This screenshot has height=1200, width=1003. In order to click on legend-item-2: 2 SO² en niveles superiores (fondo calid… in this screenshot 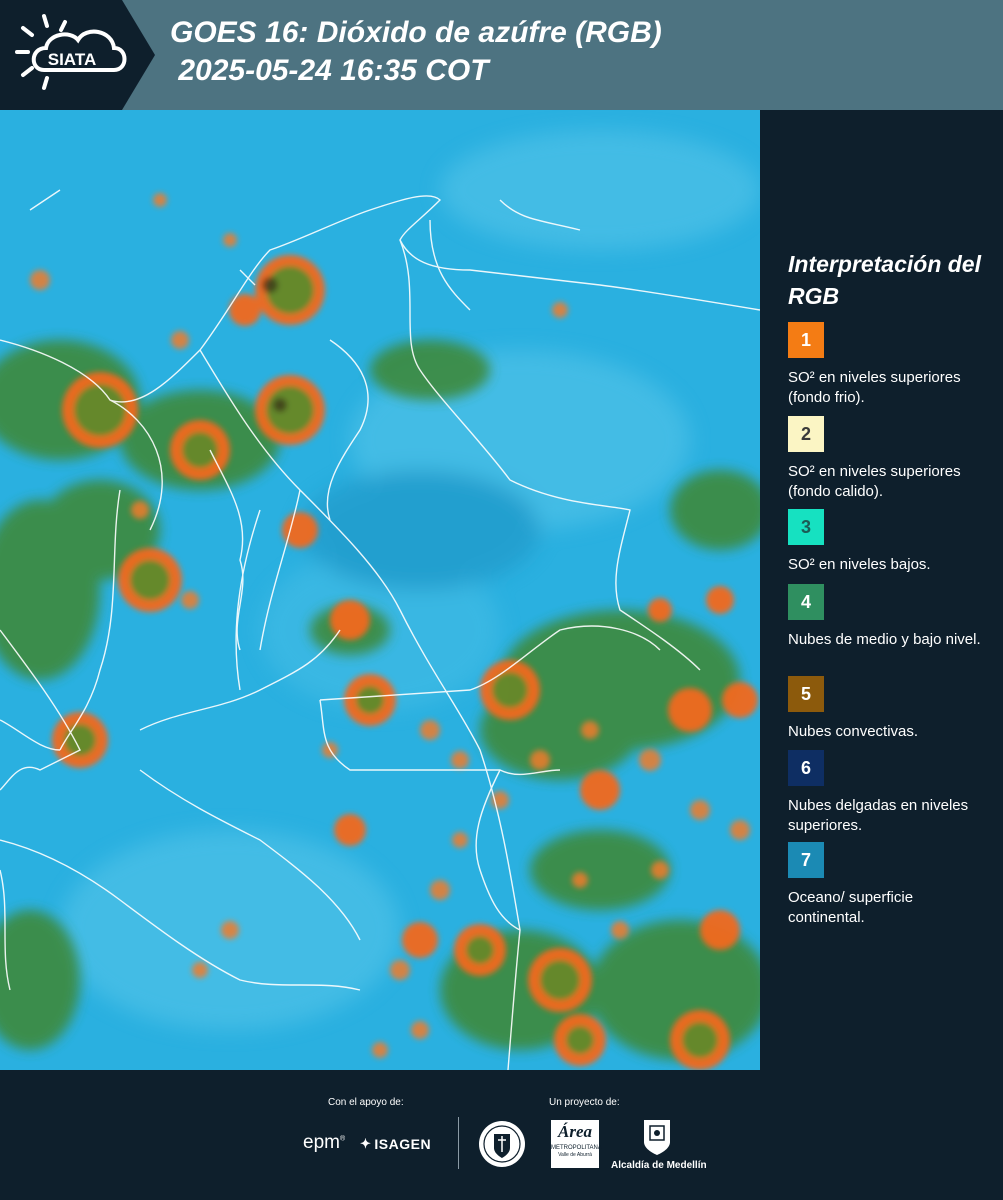, I will do `click(893, 459)`.